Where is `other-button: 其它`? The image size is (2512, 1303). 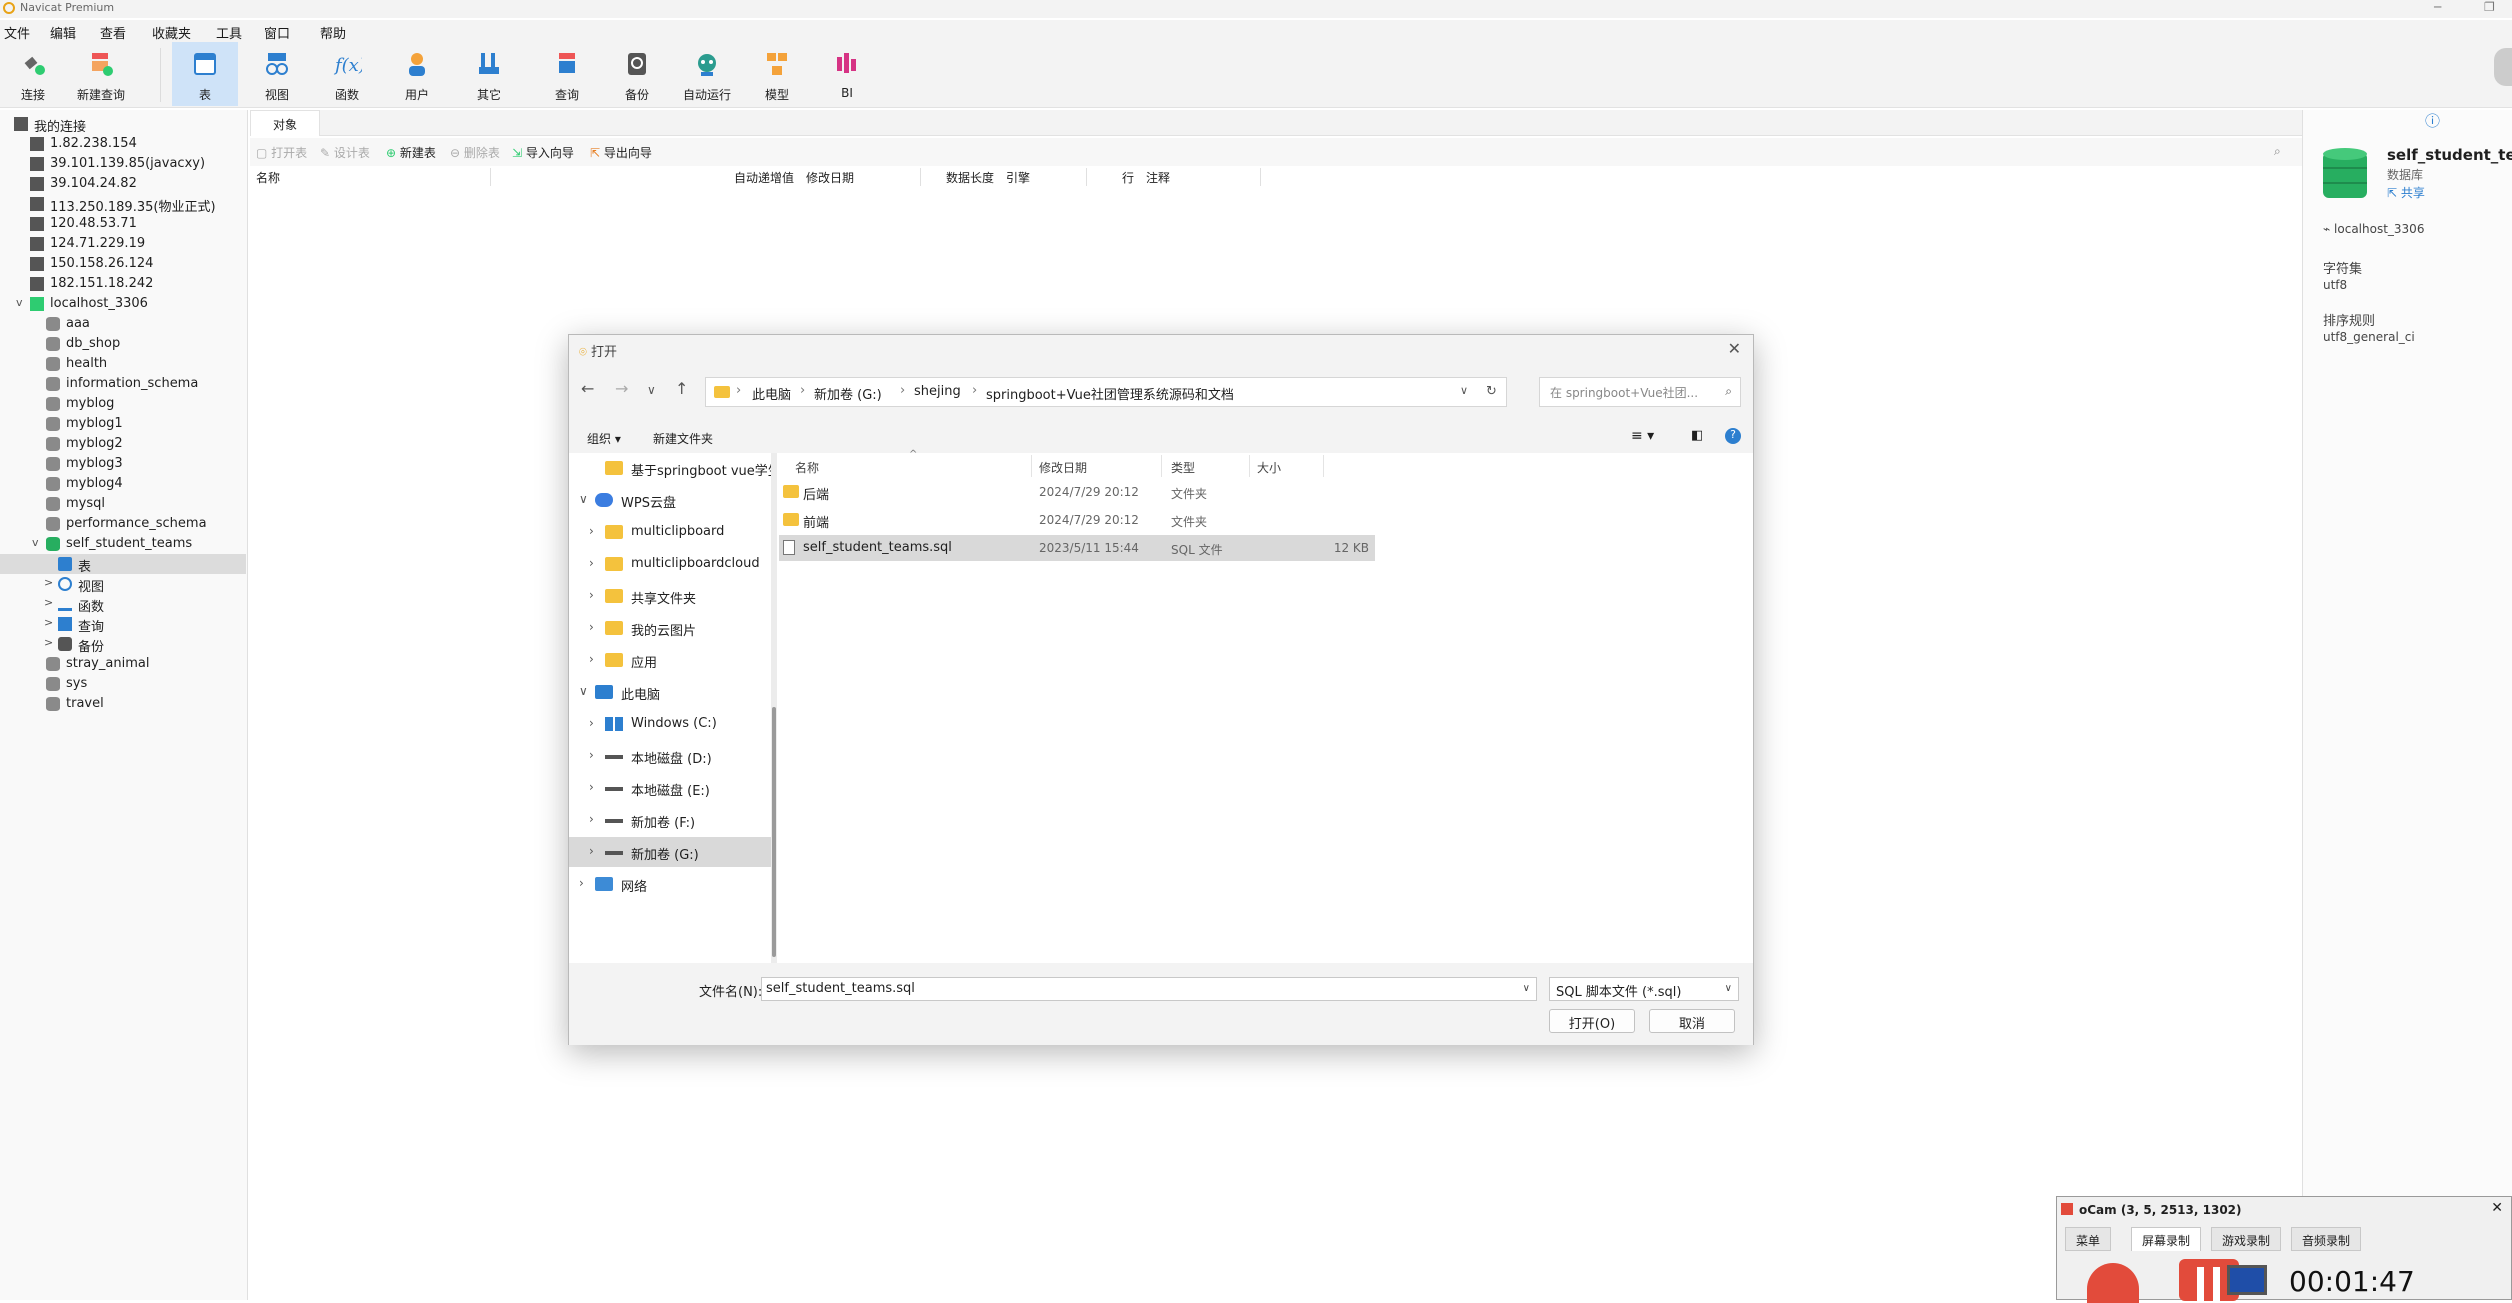 other-button: 其它 is located at coordinates (489, 74).